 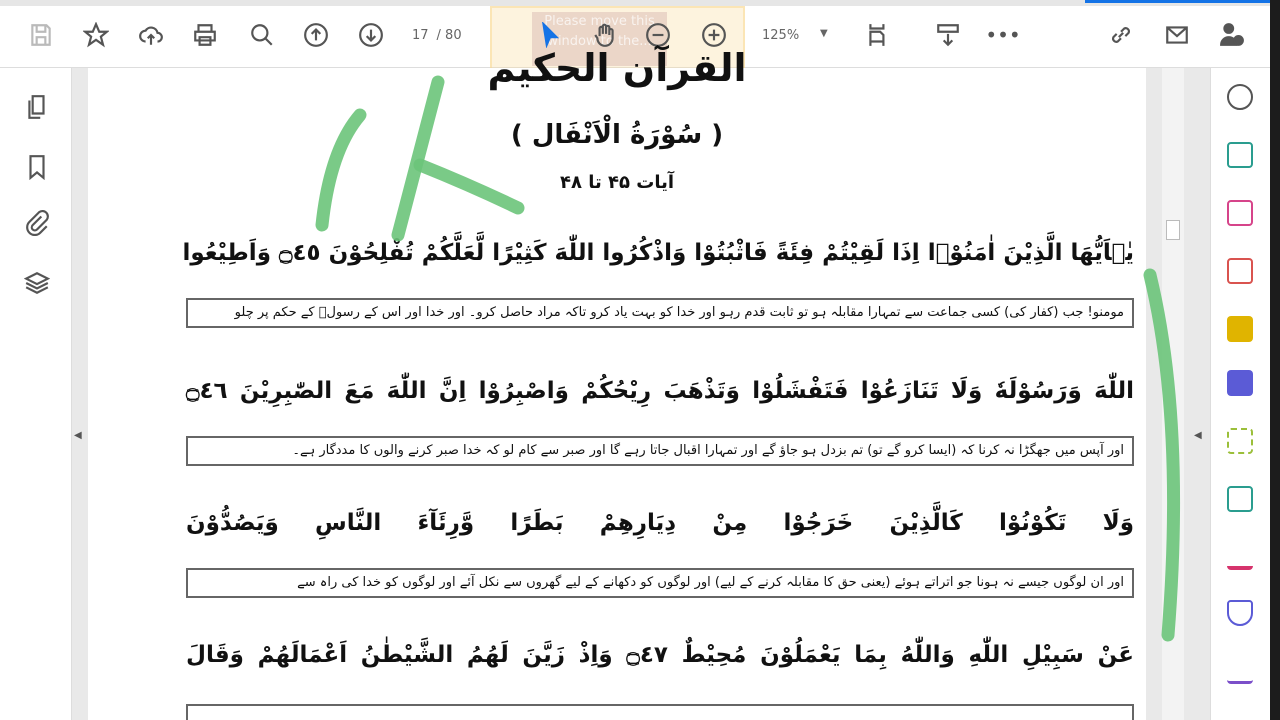 What do you see at coordinates (1240, 671) in the screenshot?
I see `request-signature-icon` at bounding box center [1240, 671].